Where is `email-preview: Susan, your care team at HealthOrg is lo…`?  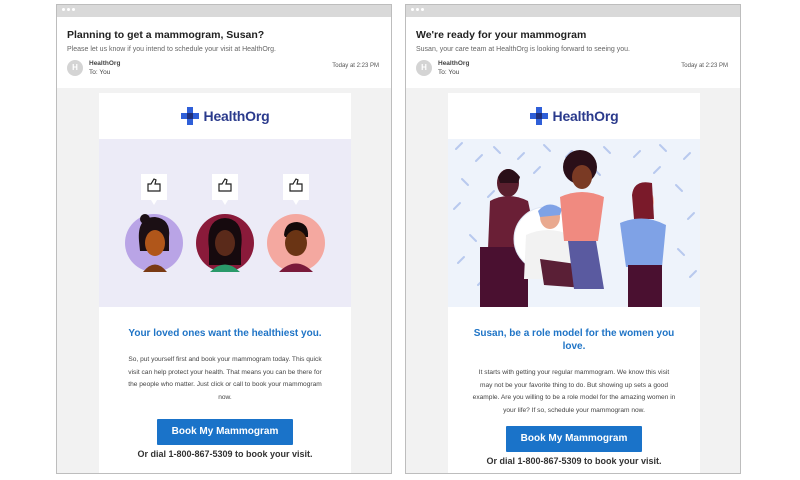 email-preview: Susan, your care team at HealthOrg is lo… is located at coordinates (523, 49).